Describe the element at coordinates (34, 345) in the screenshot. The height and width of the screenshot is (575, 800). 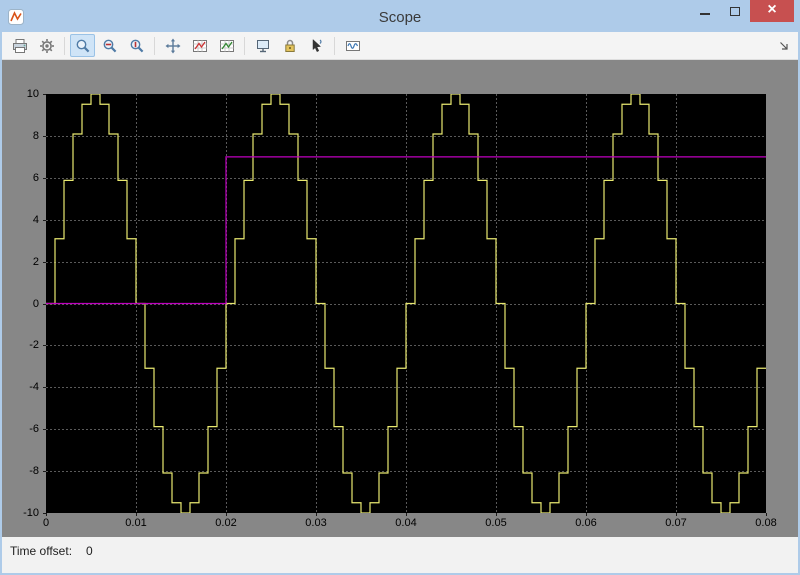
I see `y-tick-label: -2` at that location.